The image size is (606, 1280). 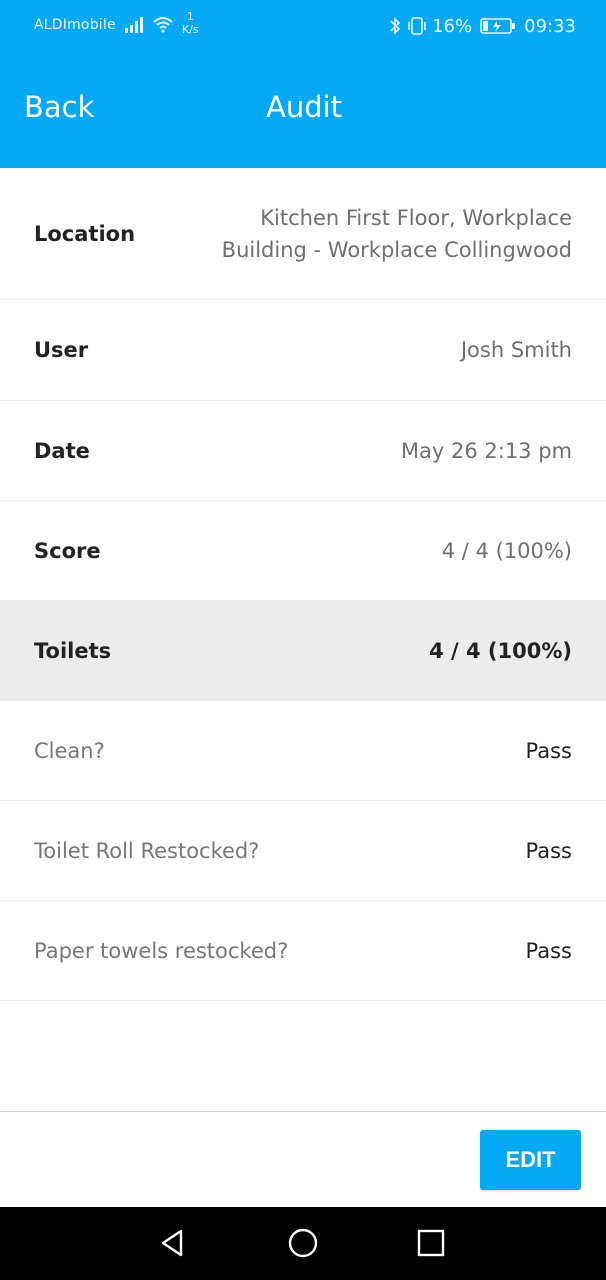 What do you see at coordinates (161, 950) in the screenshot?
I see `checklist-question: Paper towels restocked?` at bounding box center [161, 950].